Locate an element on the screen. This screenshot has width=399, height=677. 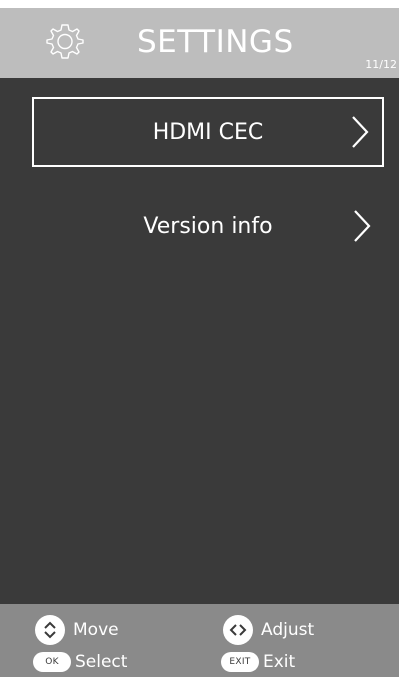
exit-key-icon: EXIT is located at coordinates (240, 662).